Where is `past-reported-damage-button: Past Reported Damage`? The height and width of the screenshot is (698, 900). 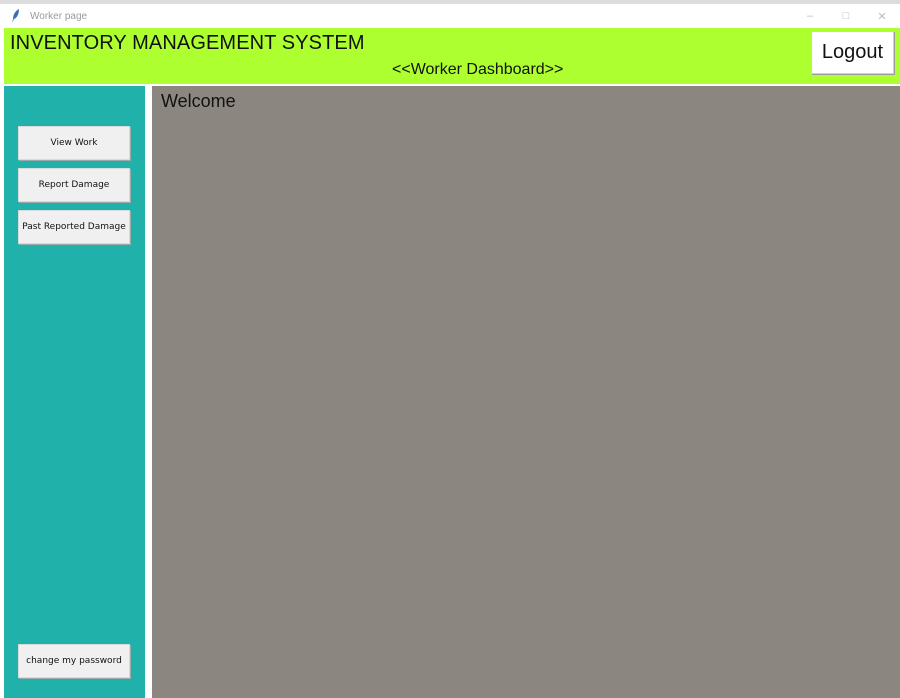
past-reported-damage-button: Past Reported Damage is located at coordinates (74, 227).